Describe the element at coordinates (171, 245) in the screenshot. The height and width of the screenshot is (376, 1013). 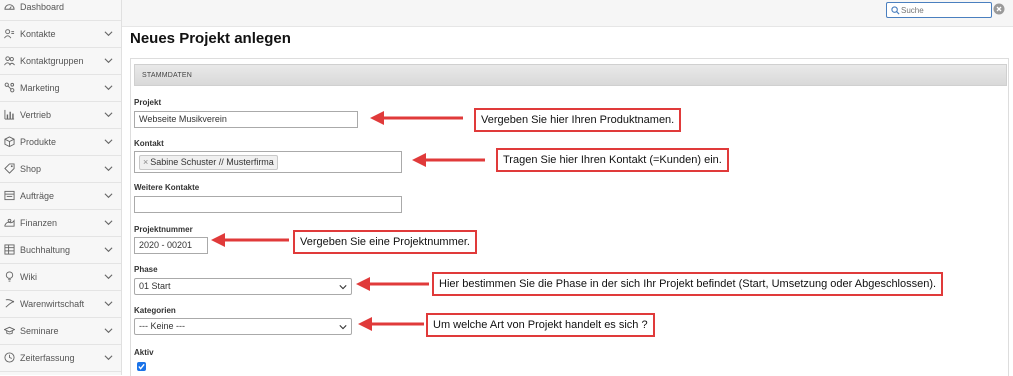
I see `projektnummer-input: 2020 - 00201` at that location.